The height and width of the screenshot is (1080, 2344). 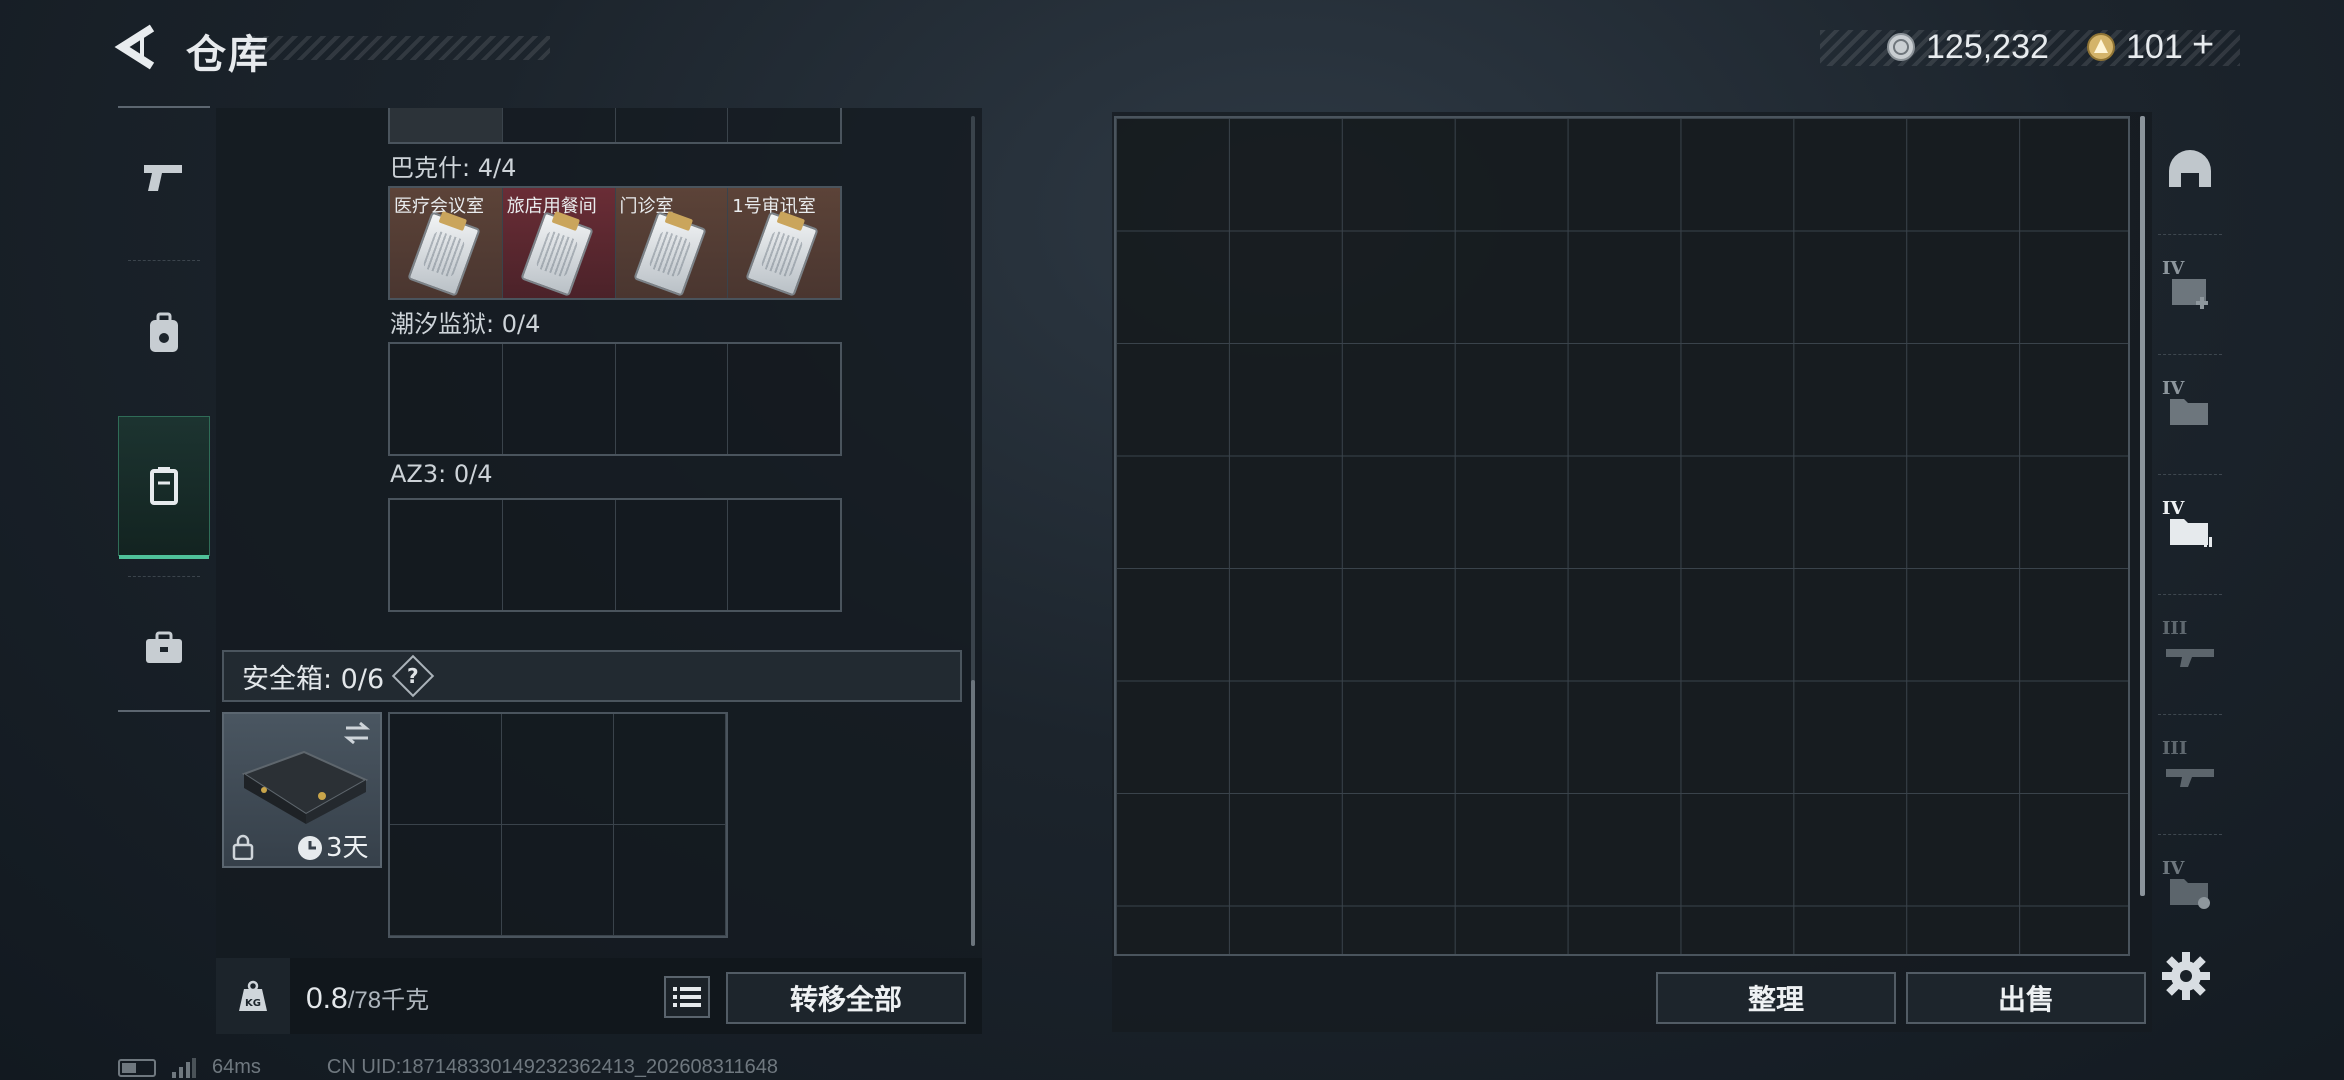 I want to click on section-label-bakesh: 巴克什: 4/4, so click(x=453, y=168).